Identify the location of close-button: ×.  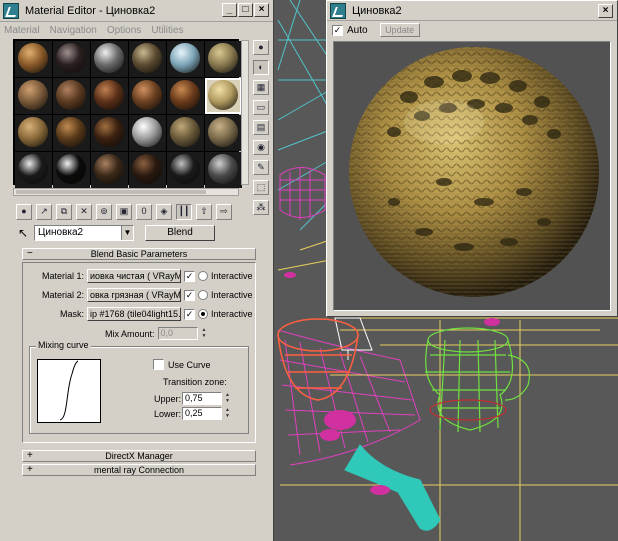
(261, 10).